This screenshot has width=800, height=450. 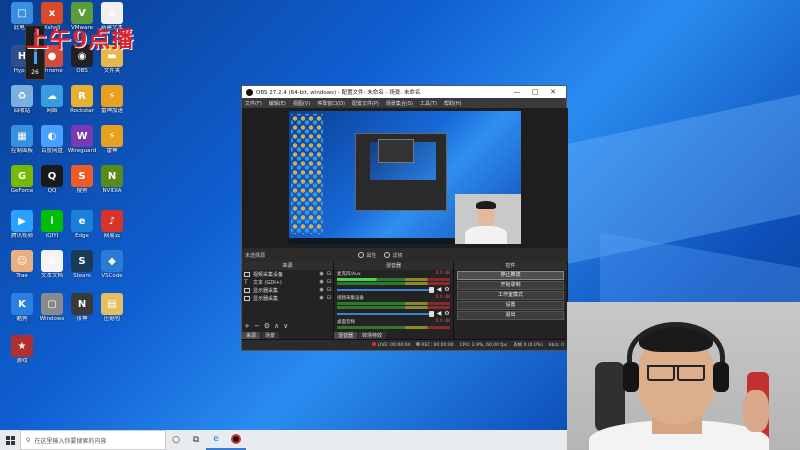 What do you see at coordinates (535, 92) in the screenshot?
I see `maximize-button: □` at bounding box center [535, 92].